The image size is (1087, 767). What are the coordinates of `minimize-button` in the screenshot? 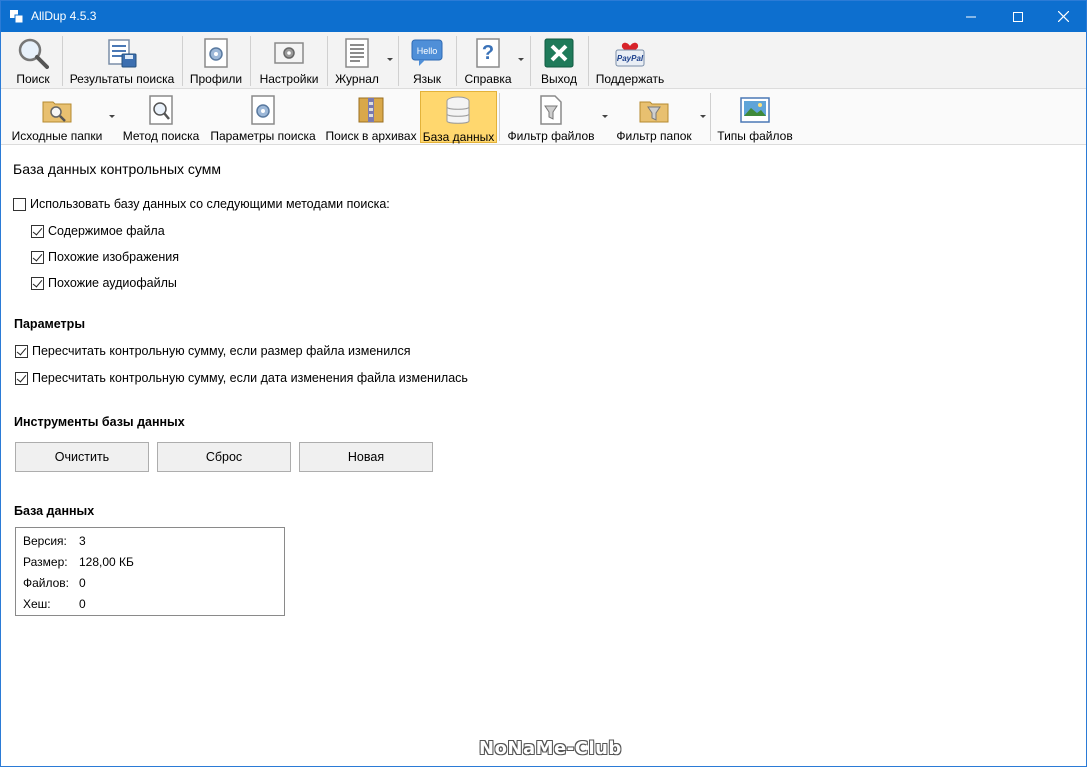 It's located at (971, 16).